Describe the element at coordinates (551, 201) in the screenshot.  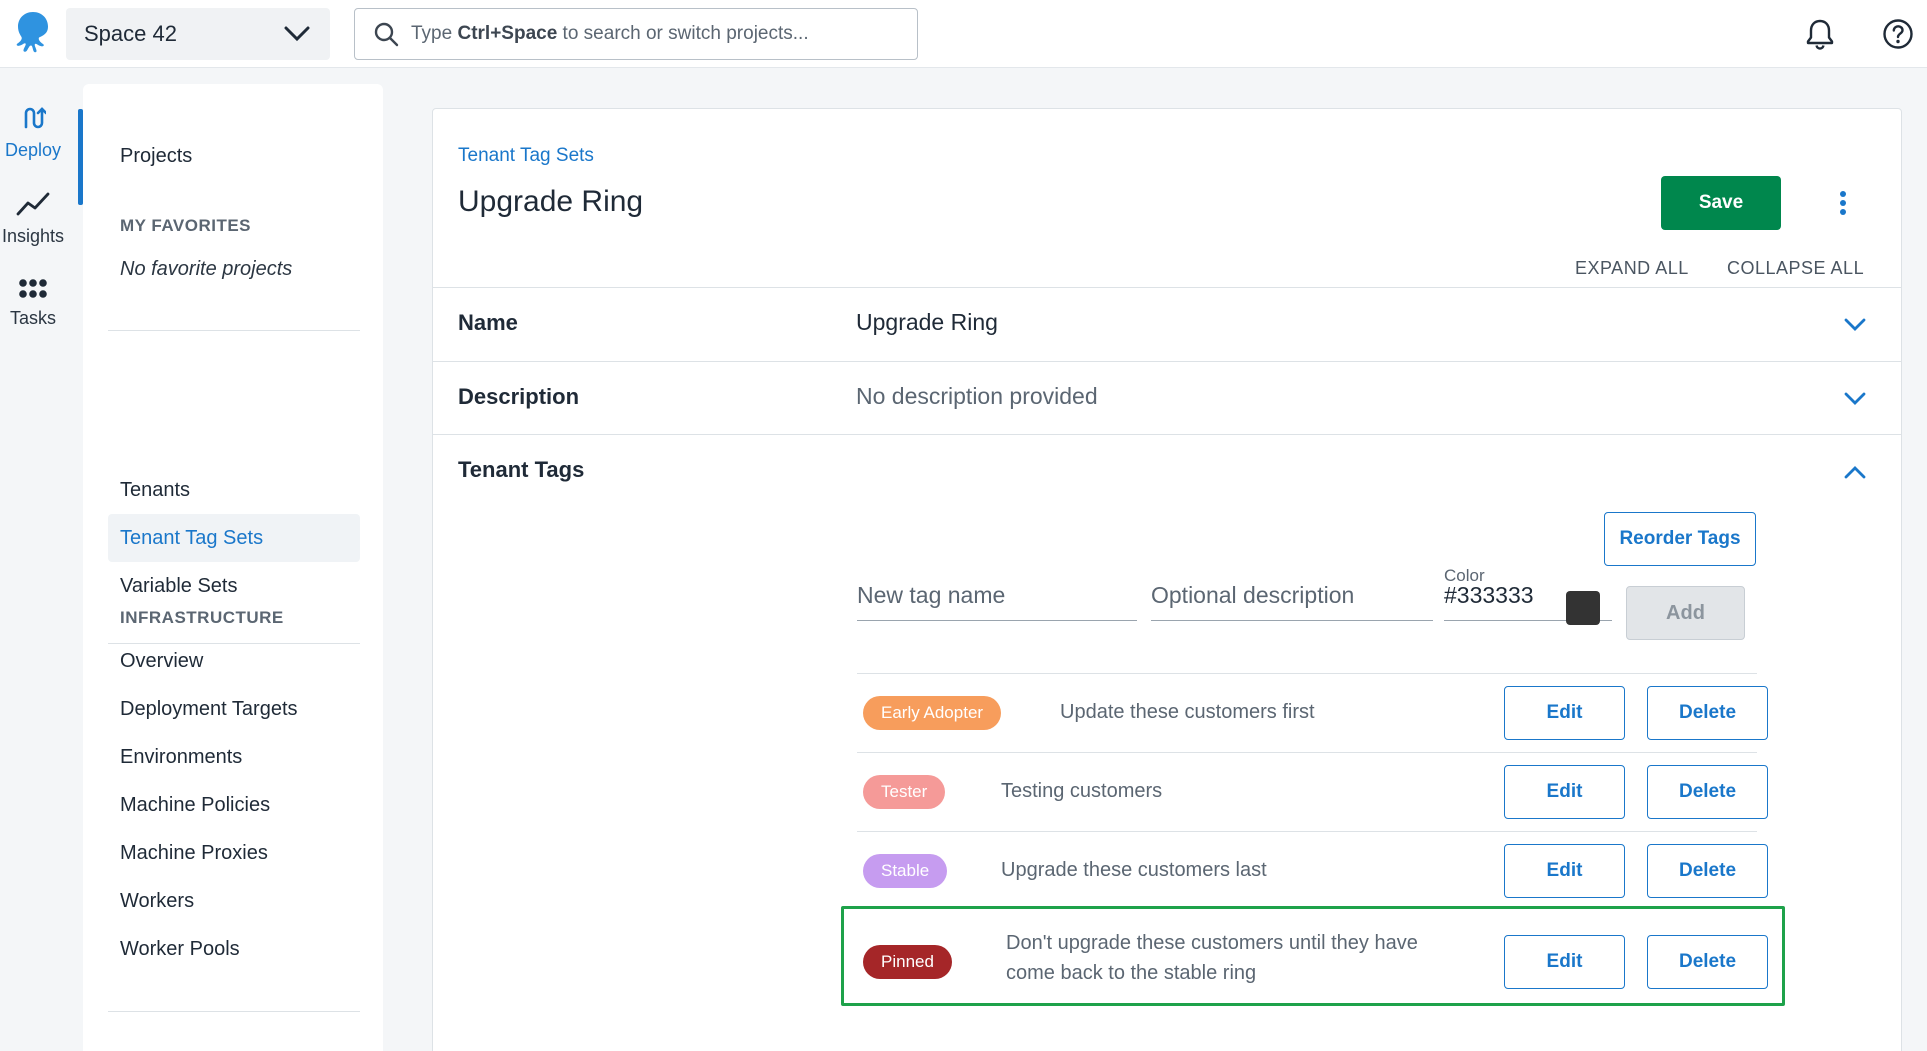
I see `page-title: Upgrade Ring` at that location.